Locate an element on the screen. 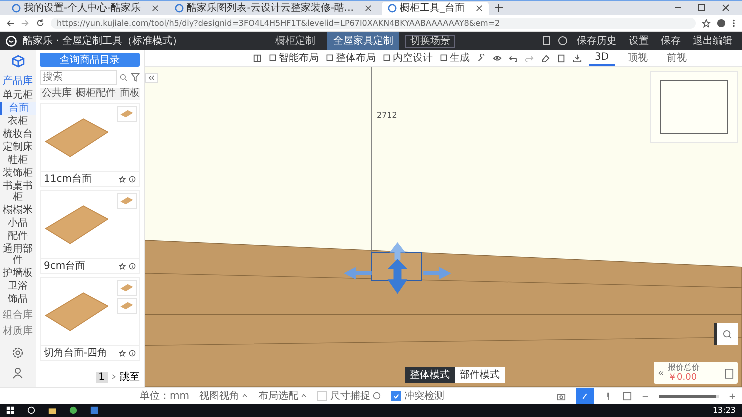 This screenshot has height=417, width=742. dropdown: 视图视角 is located at coordinates (223, 396).